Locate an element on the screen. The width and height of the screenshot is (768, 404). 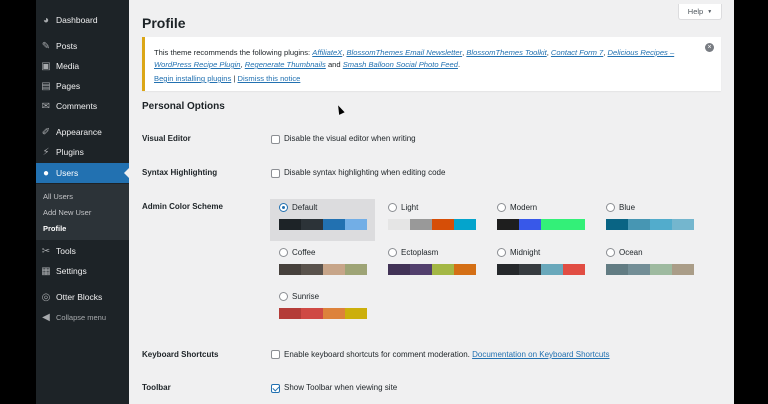
scheme-name: Ocean is located at coordinates (631, 252).